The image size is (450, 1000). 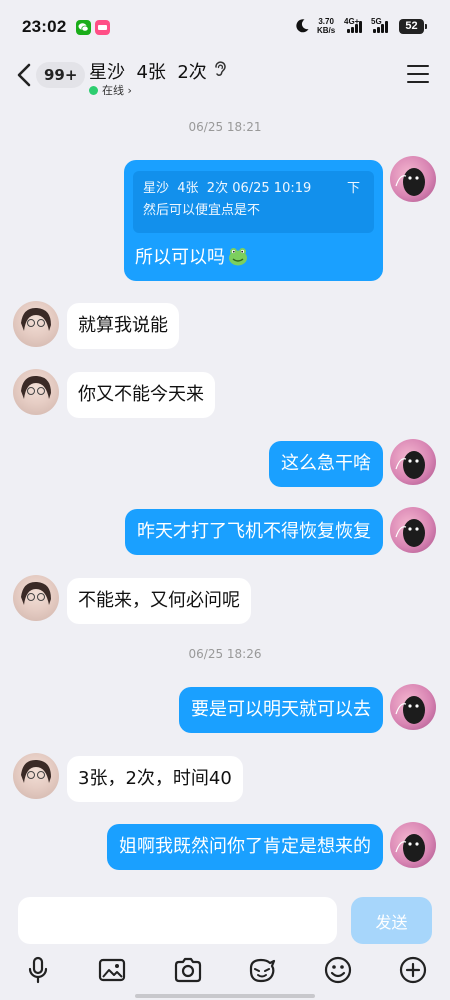 I want to click on chevron-right-icon: ›, so click(x=129, y=90).